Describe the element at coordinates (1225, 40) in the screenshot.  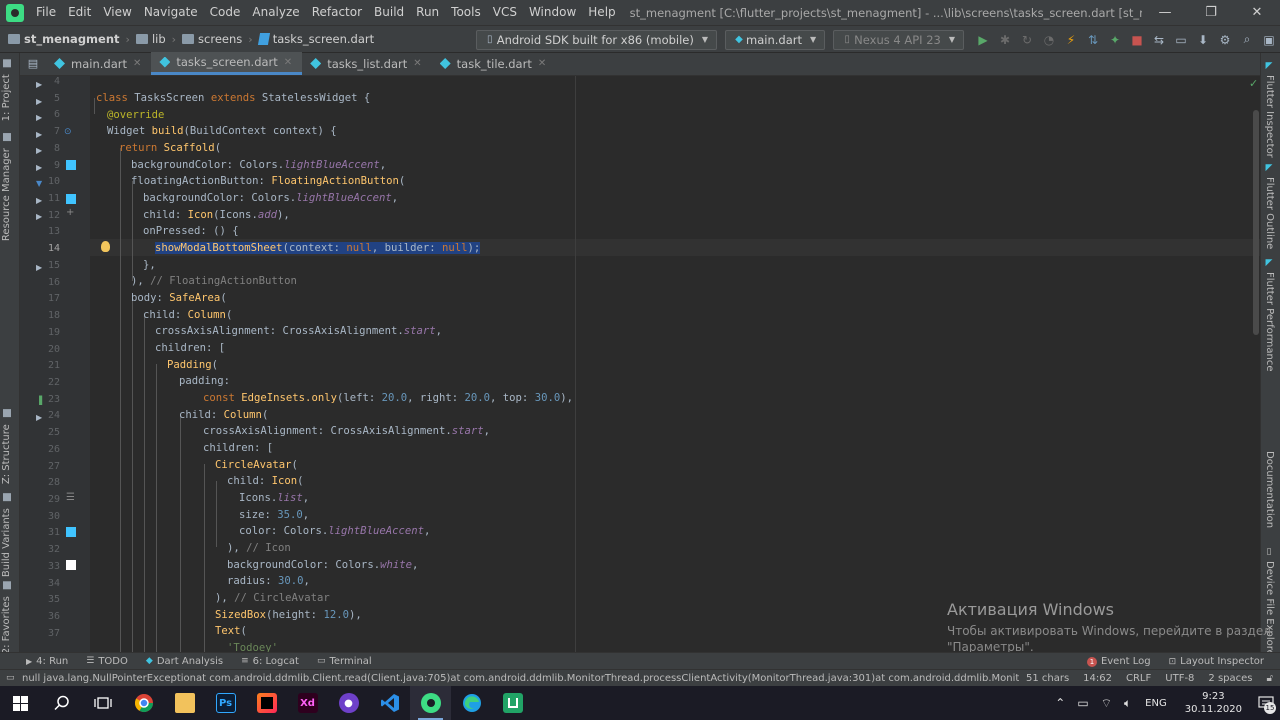
I see `settings-icon: ⚙` at that location.